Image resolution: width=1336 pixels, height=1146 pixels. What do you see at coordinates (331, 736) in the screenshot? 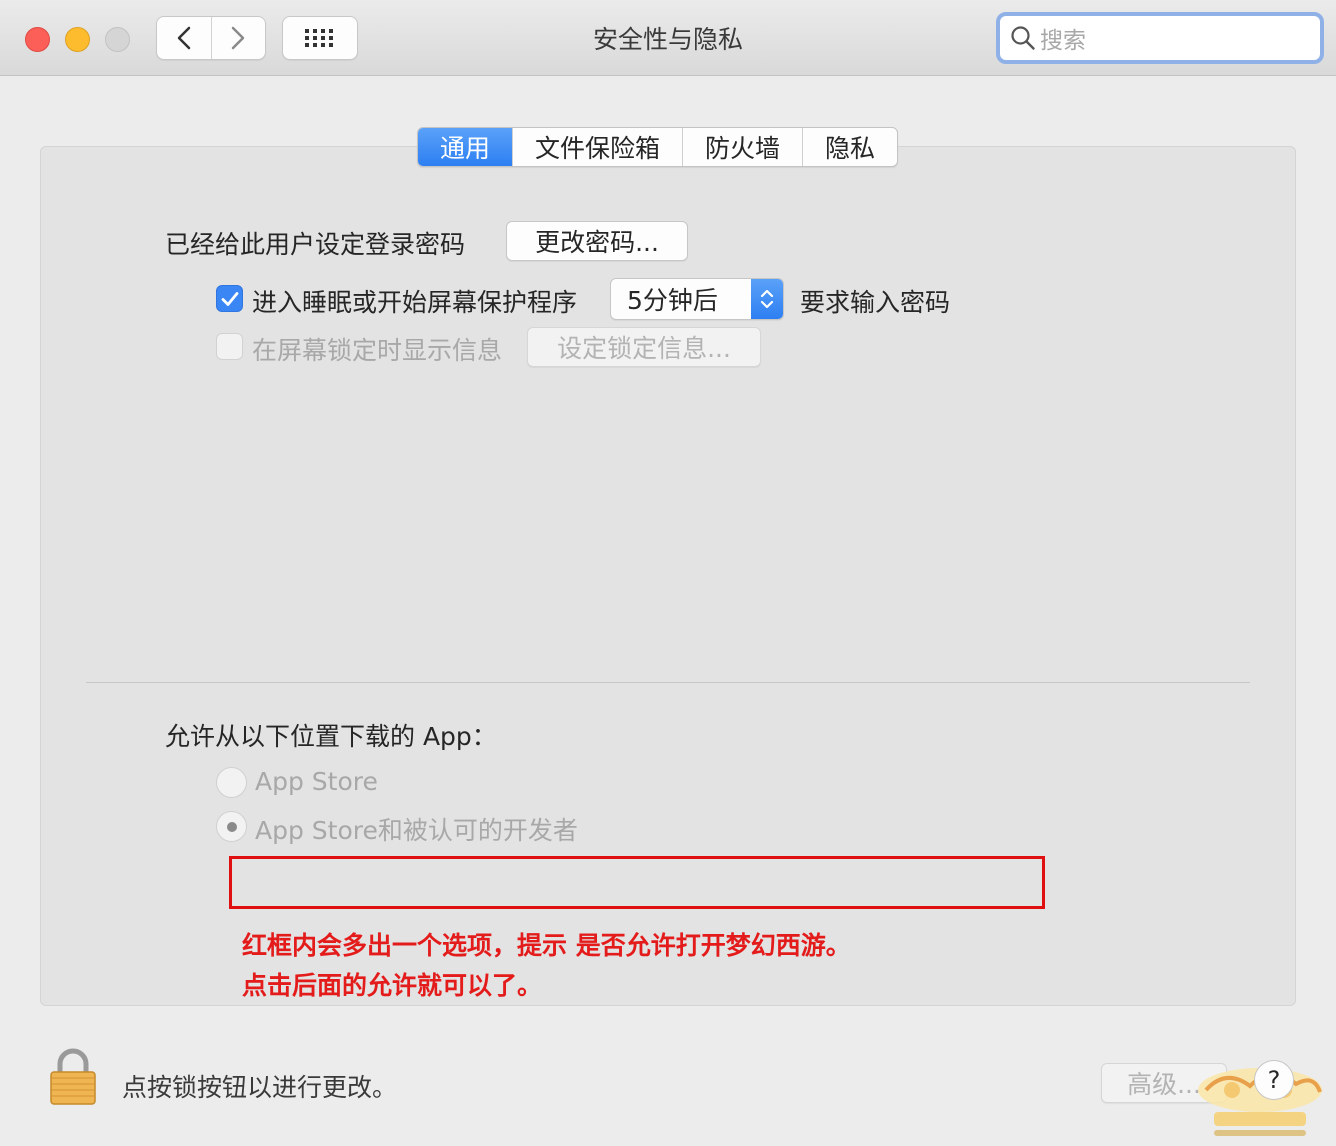
I see `downloads-heading: 允许从以下位置下载的 App：` at bounding box center [331, 736].